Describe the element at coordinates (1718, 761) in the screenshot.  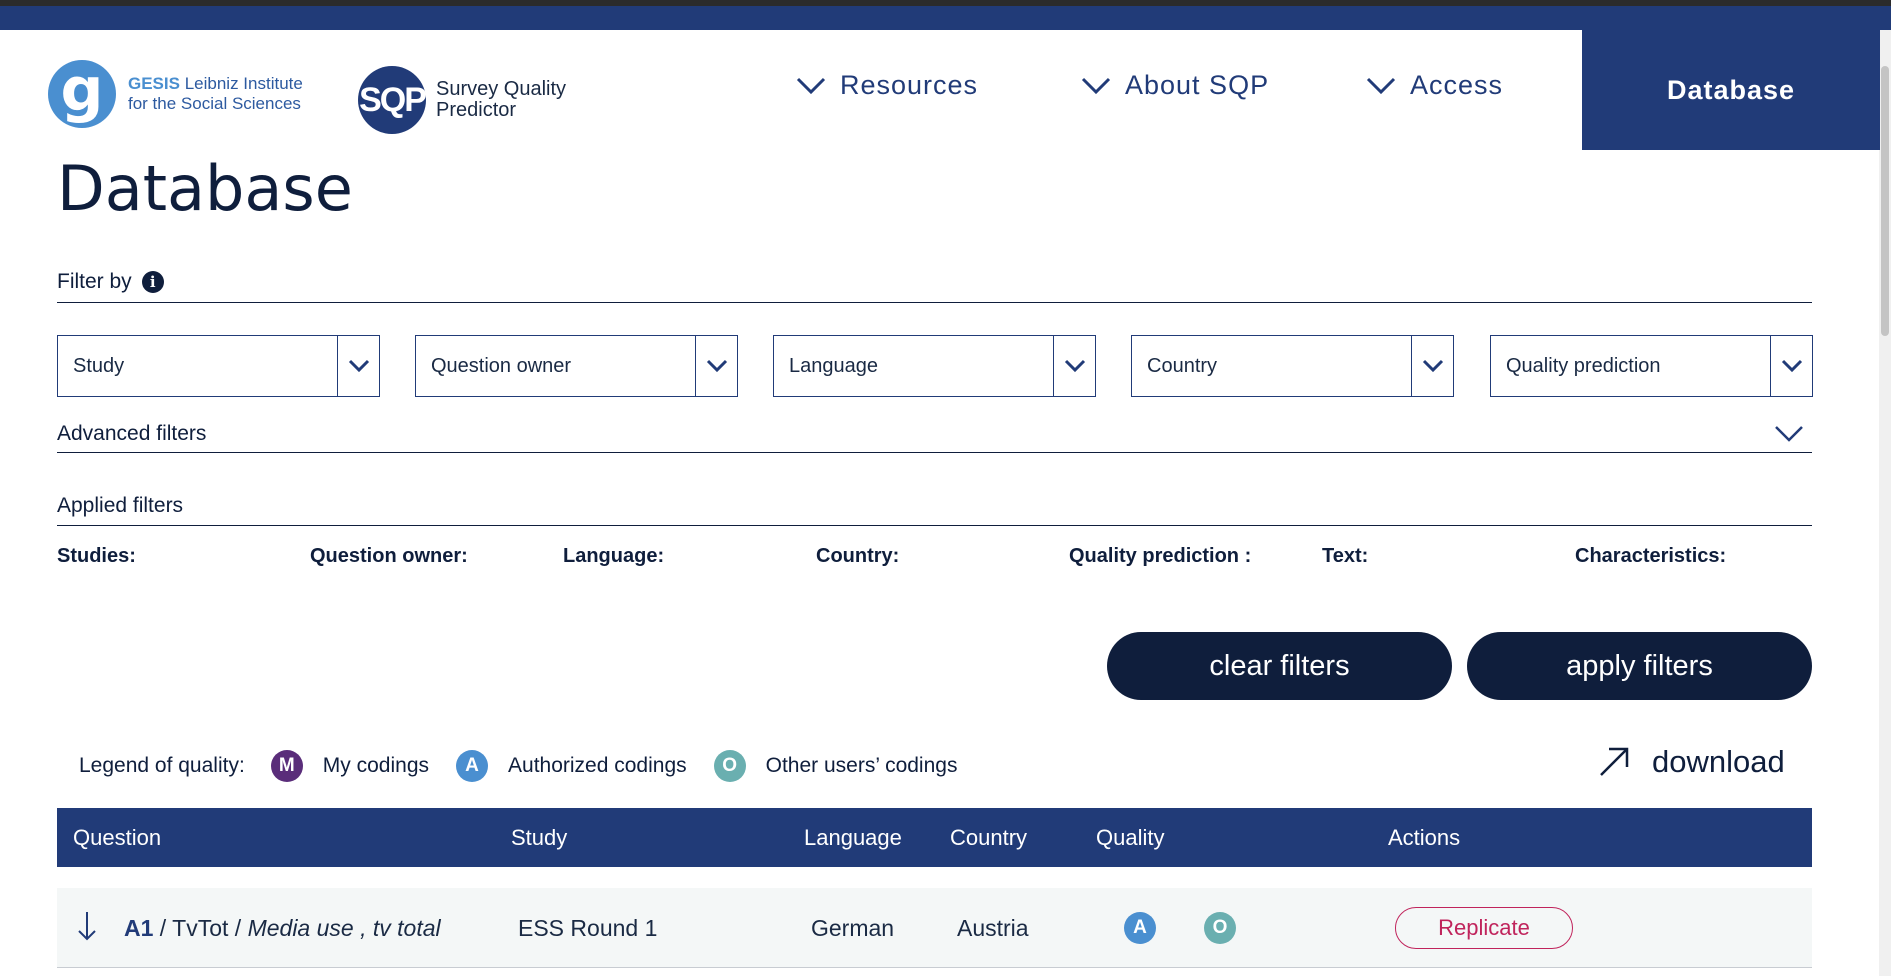
I see `download-label: download` at that location.